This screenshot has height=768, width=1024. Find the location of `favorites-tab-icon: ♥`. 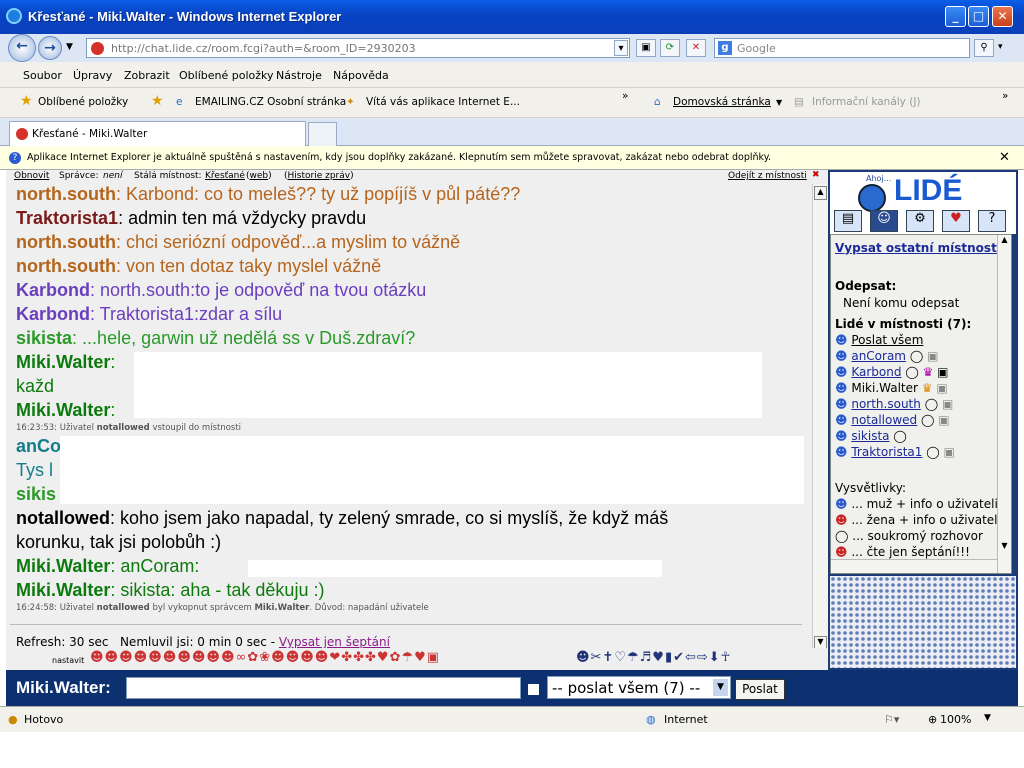

favorites-tab-icon: ♥ is located at coordinates (956, 221).